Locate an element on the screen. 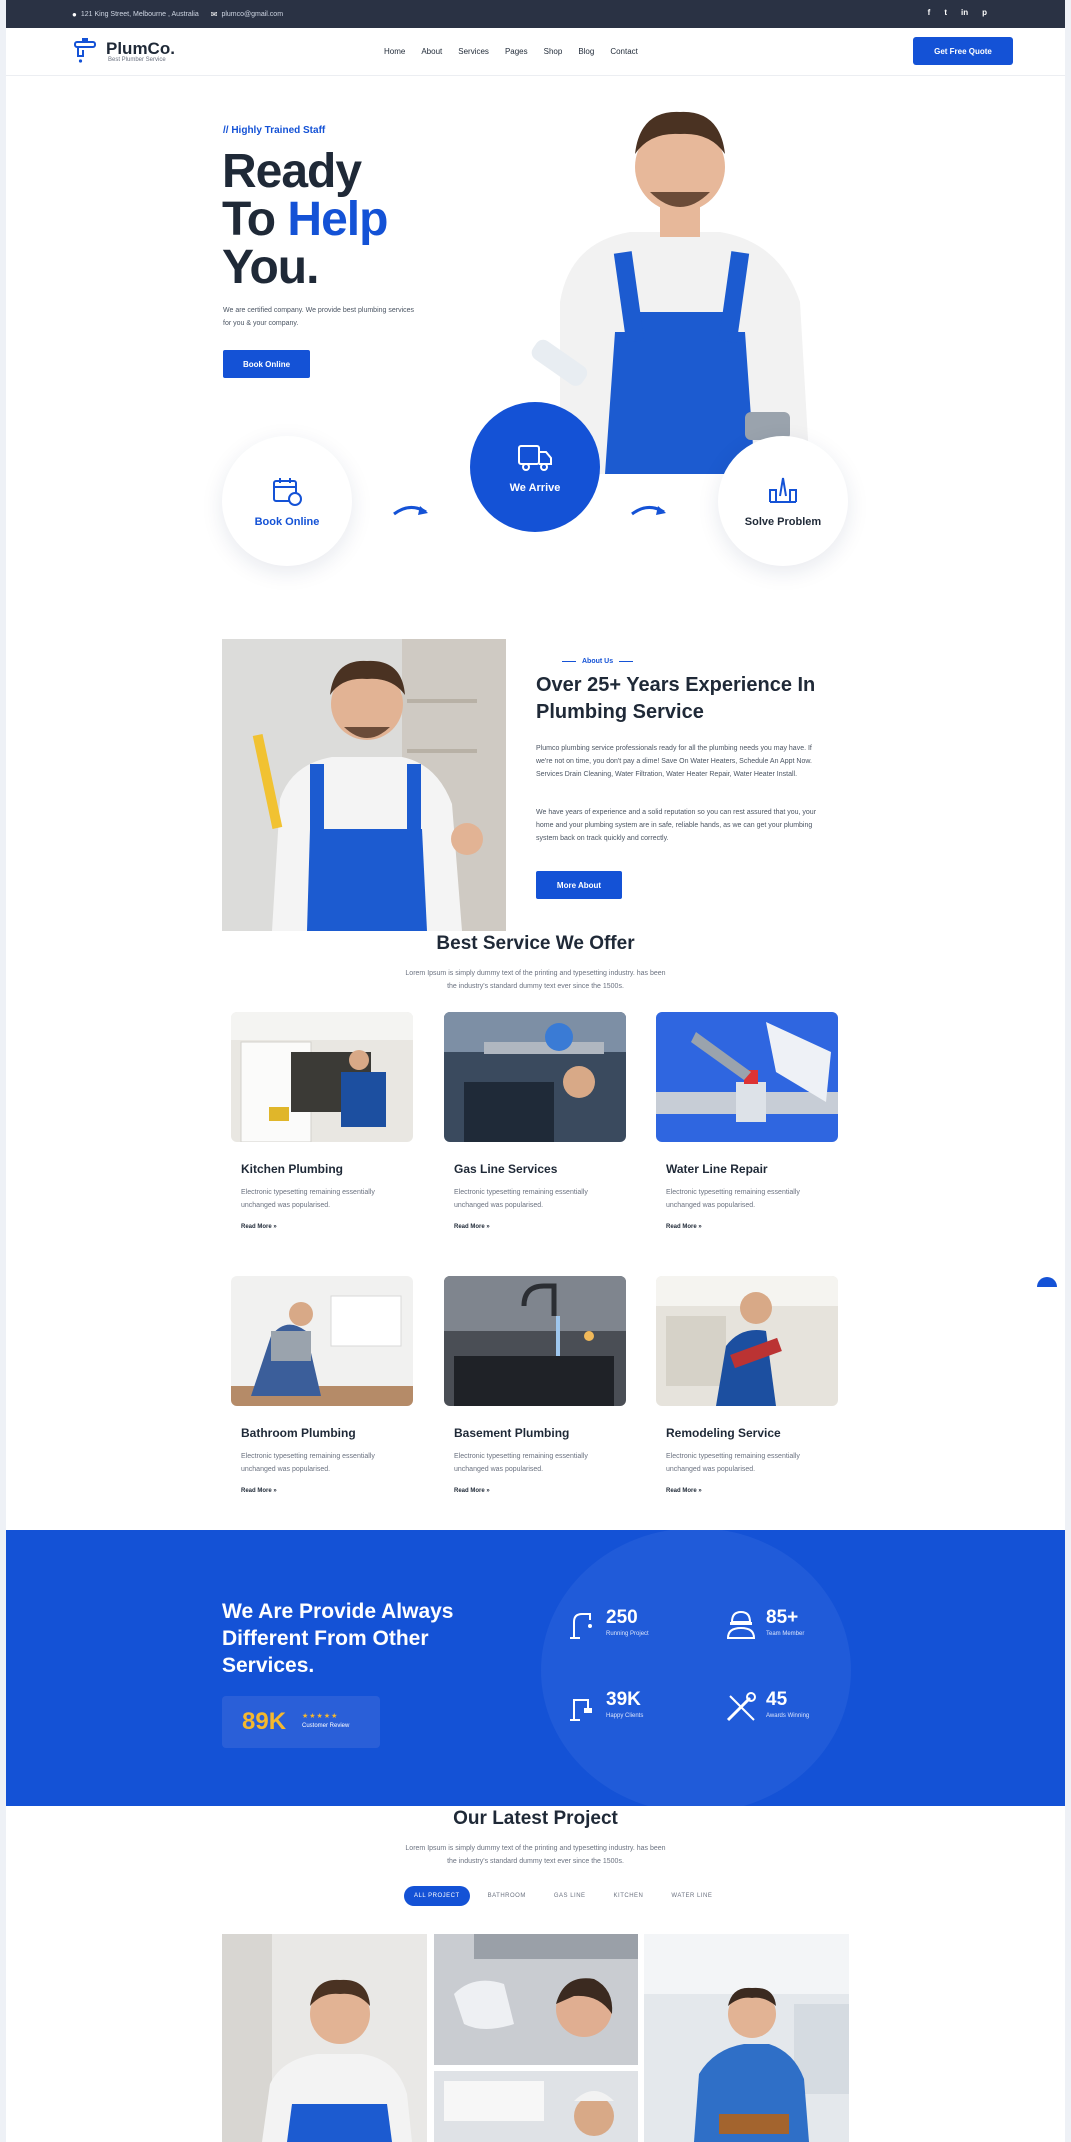  step-book-online: Book Online is located at coordinates (287, 501).